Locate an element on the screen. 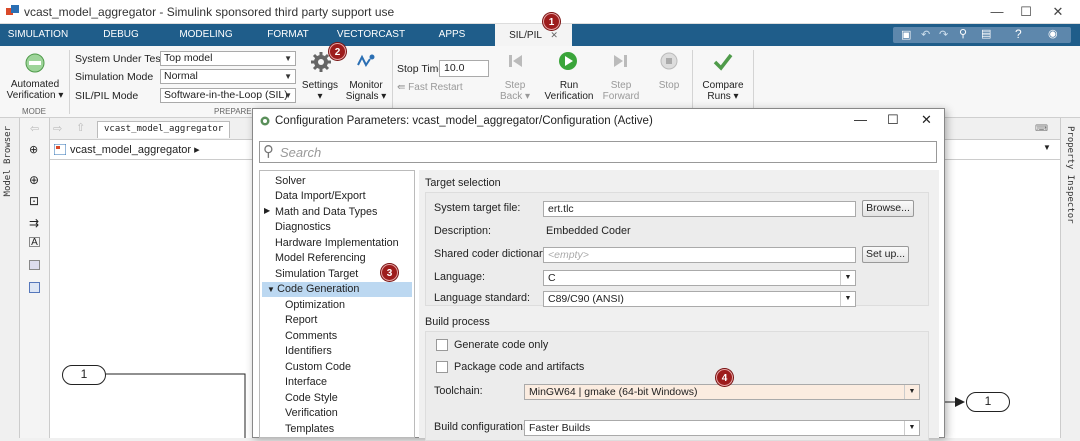 The image size is (1080, 441). tab-format: FORMAT is located at coordinates (288, 35).